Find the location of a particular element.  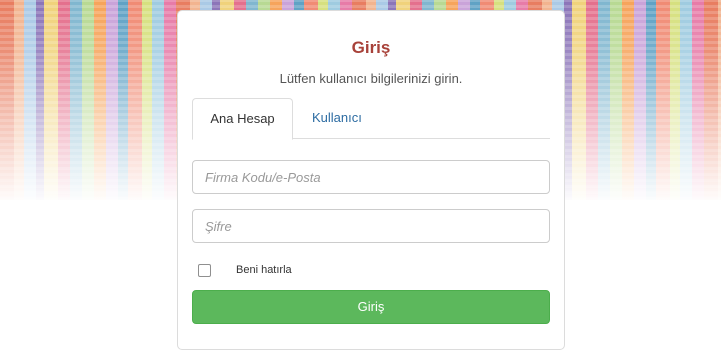

login-button: Giriş is located at coordinates (371, 307).